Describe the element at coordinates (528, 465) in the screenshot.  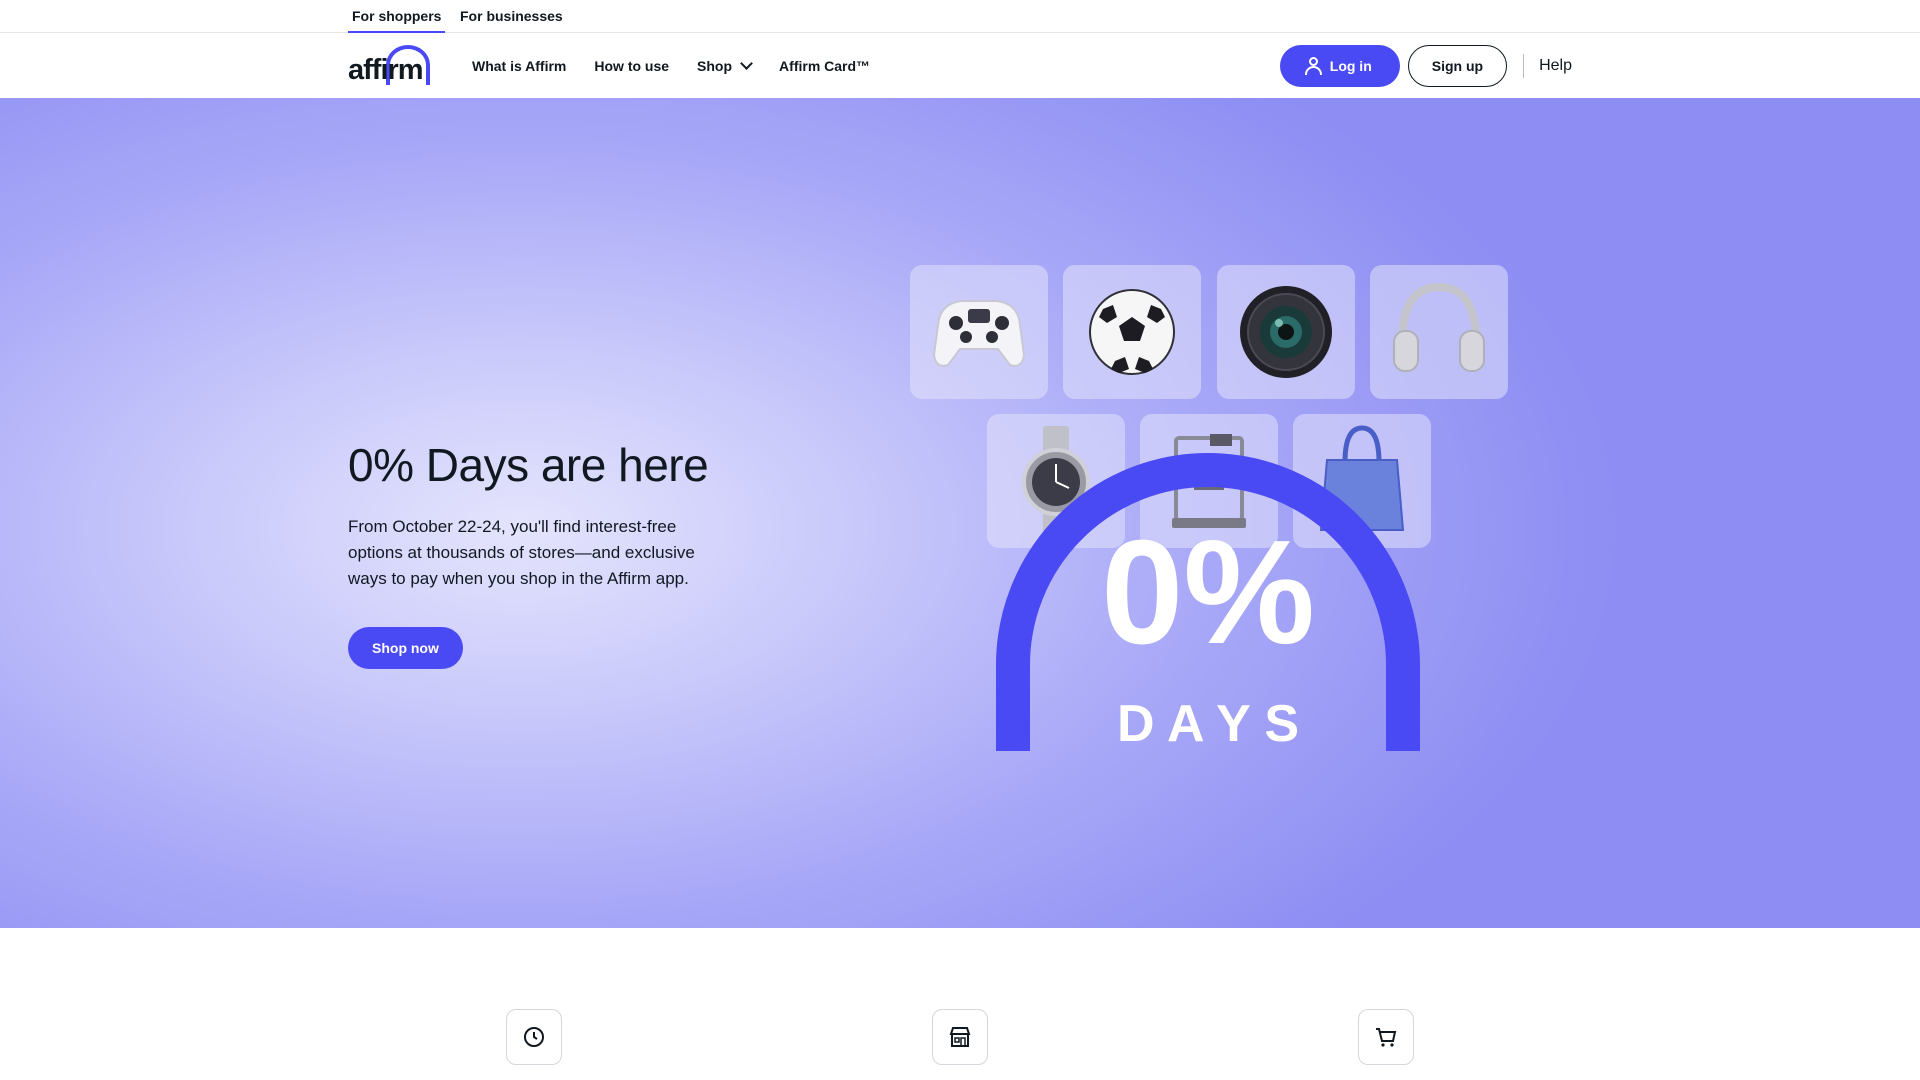
I see `hero-title: 0% Days are here` at that location.